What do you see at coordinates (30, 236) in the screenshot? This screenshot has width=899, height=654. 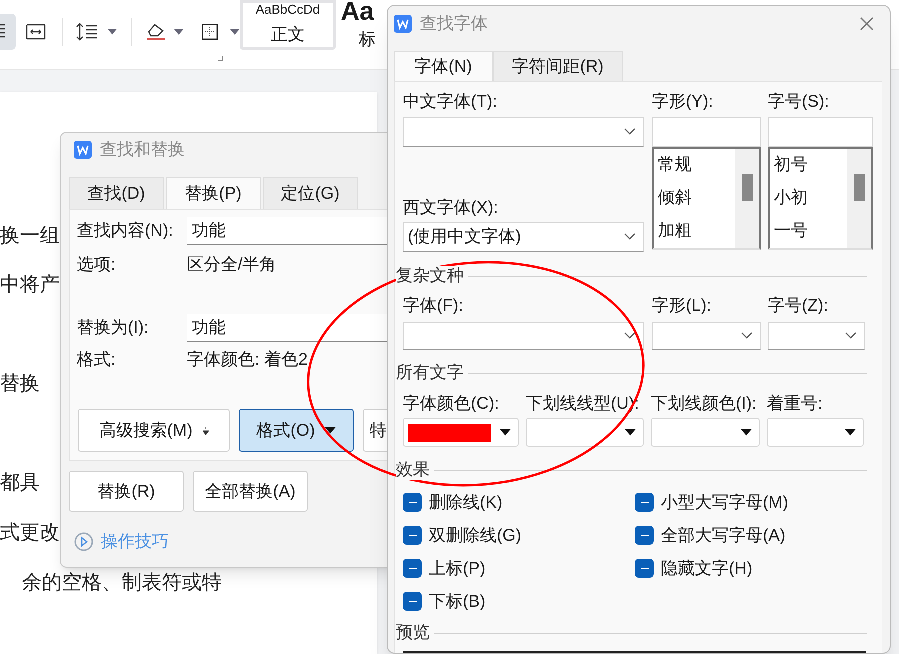 I see `document-text: 换一组` at bounding box center [30, 236].